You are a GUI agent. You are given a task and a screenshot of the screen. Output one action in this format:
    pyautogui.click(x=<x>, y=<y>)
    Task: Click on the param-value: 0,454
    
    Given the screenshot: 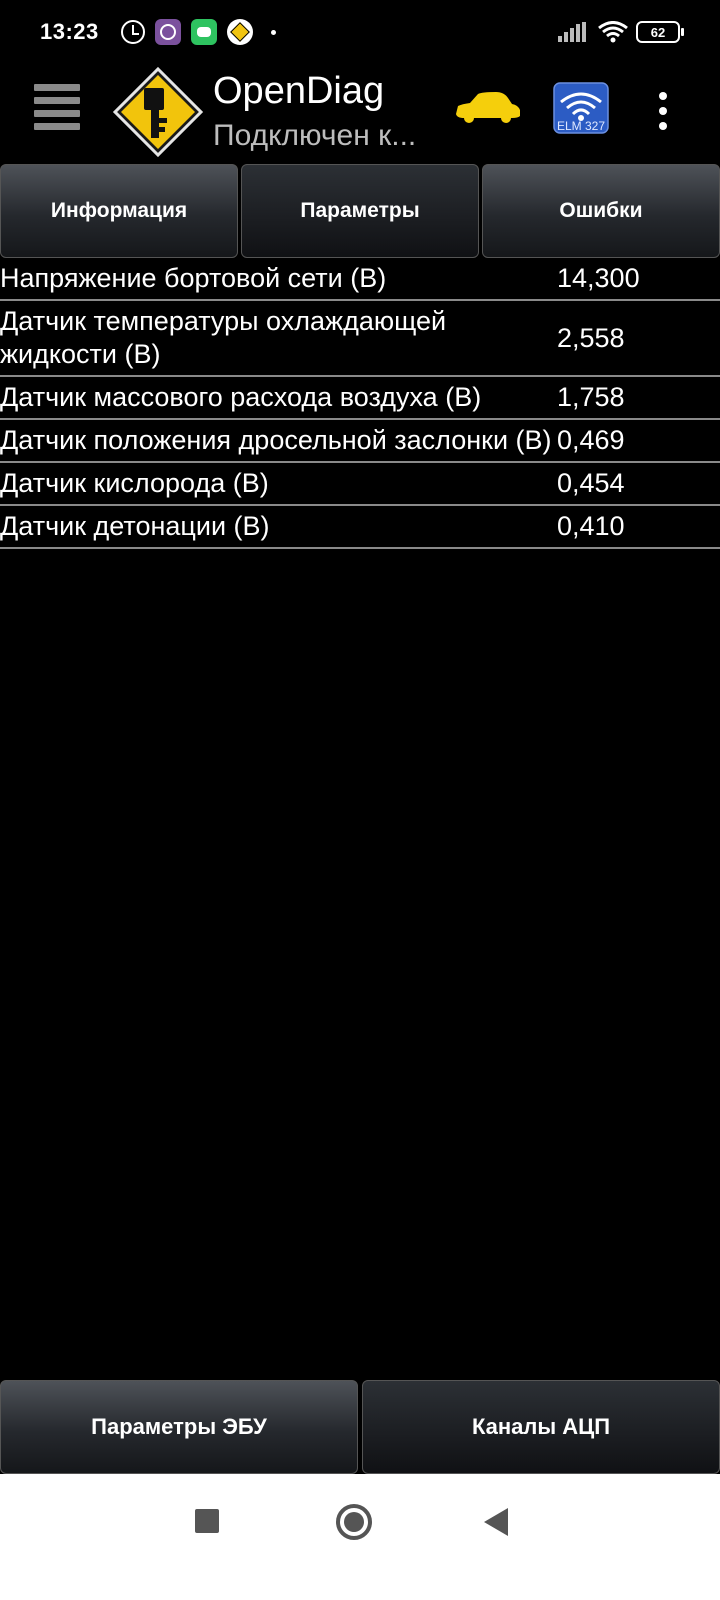 What is the action you would take?
    pyautogui.click(x=591, y=483)
    